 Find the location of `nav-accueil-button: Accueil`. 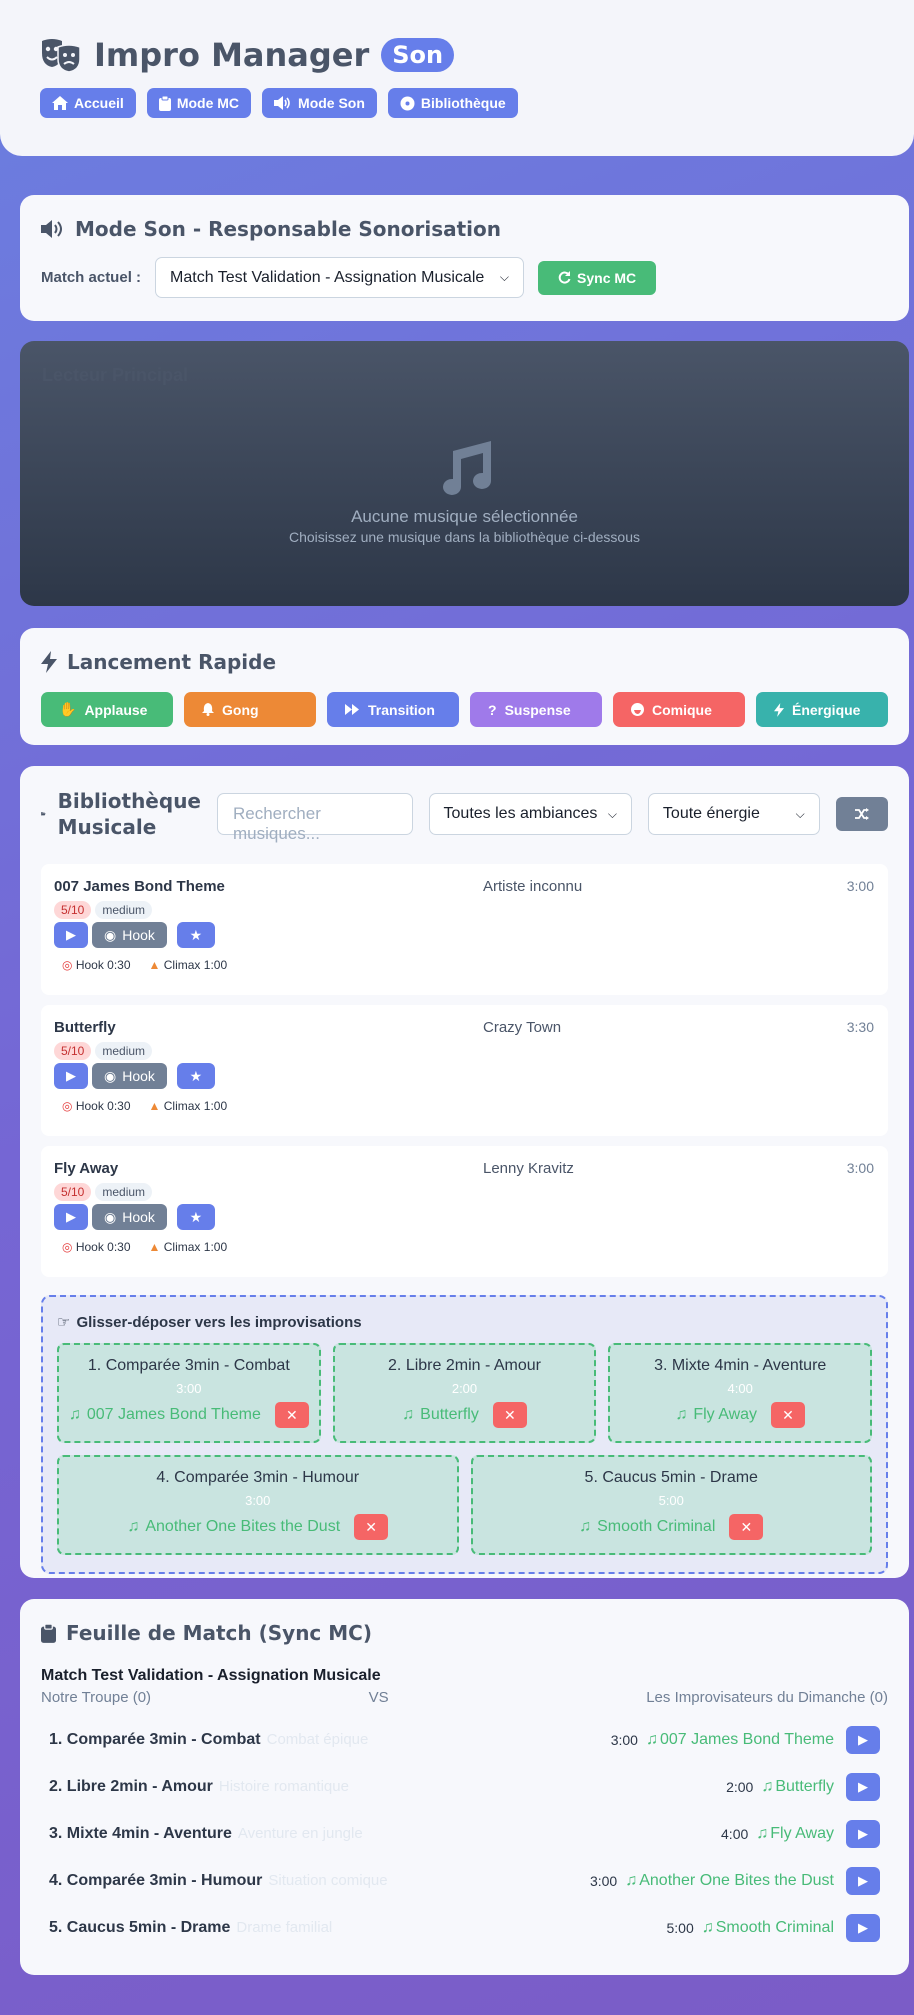

nav-accueil-button: Accueil is located at coordinates (88, 103).